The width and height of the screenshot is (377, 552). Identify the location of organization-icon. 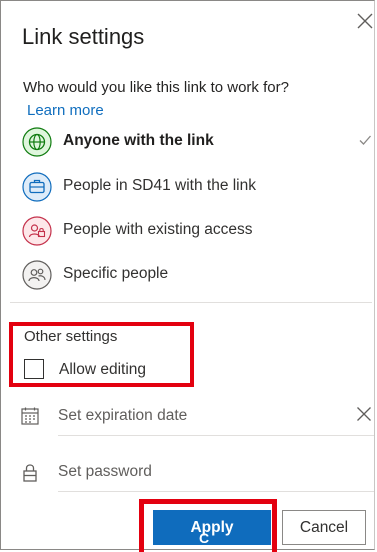
(37, 187).